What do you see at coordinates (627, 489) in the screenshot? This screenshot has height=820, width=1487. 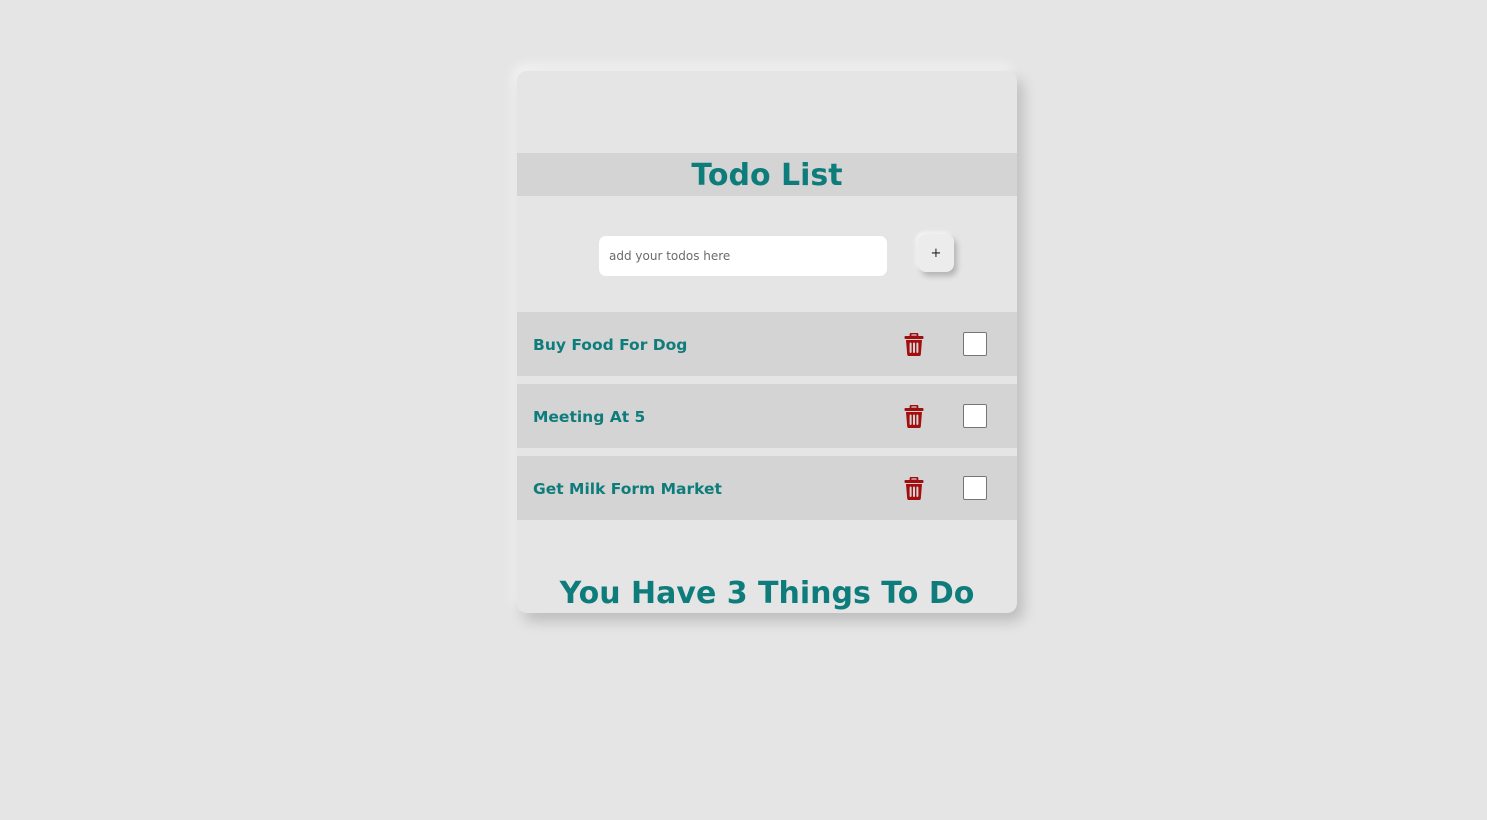 I see `todo-text: Get Milk Form Market` at bounding box center [627, 489].